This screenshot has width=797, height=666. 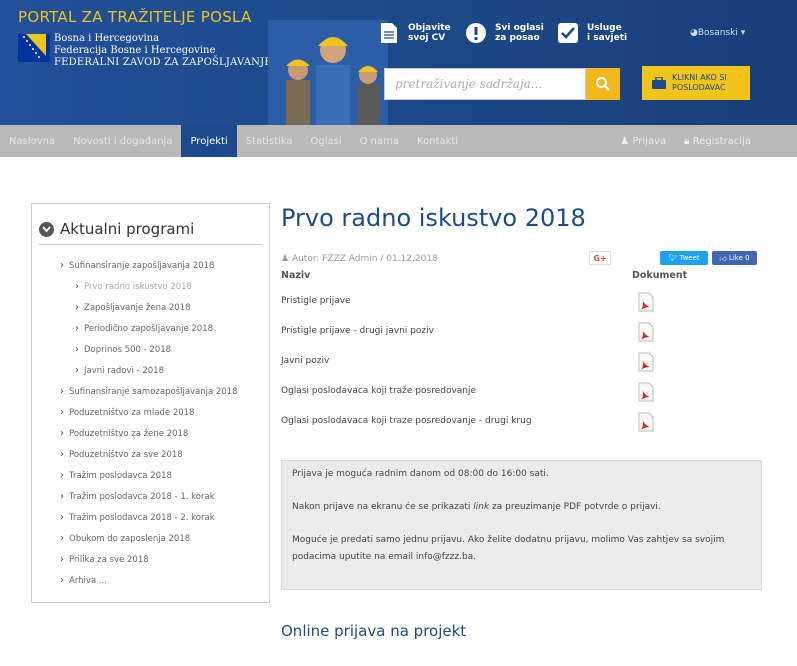 I want to click on sidebar-item: › Poduzetništvo za mlade 2018, so click(x=127, y=412).